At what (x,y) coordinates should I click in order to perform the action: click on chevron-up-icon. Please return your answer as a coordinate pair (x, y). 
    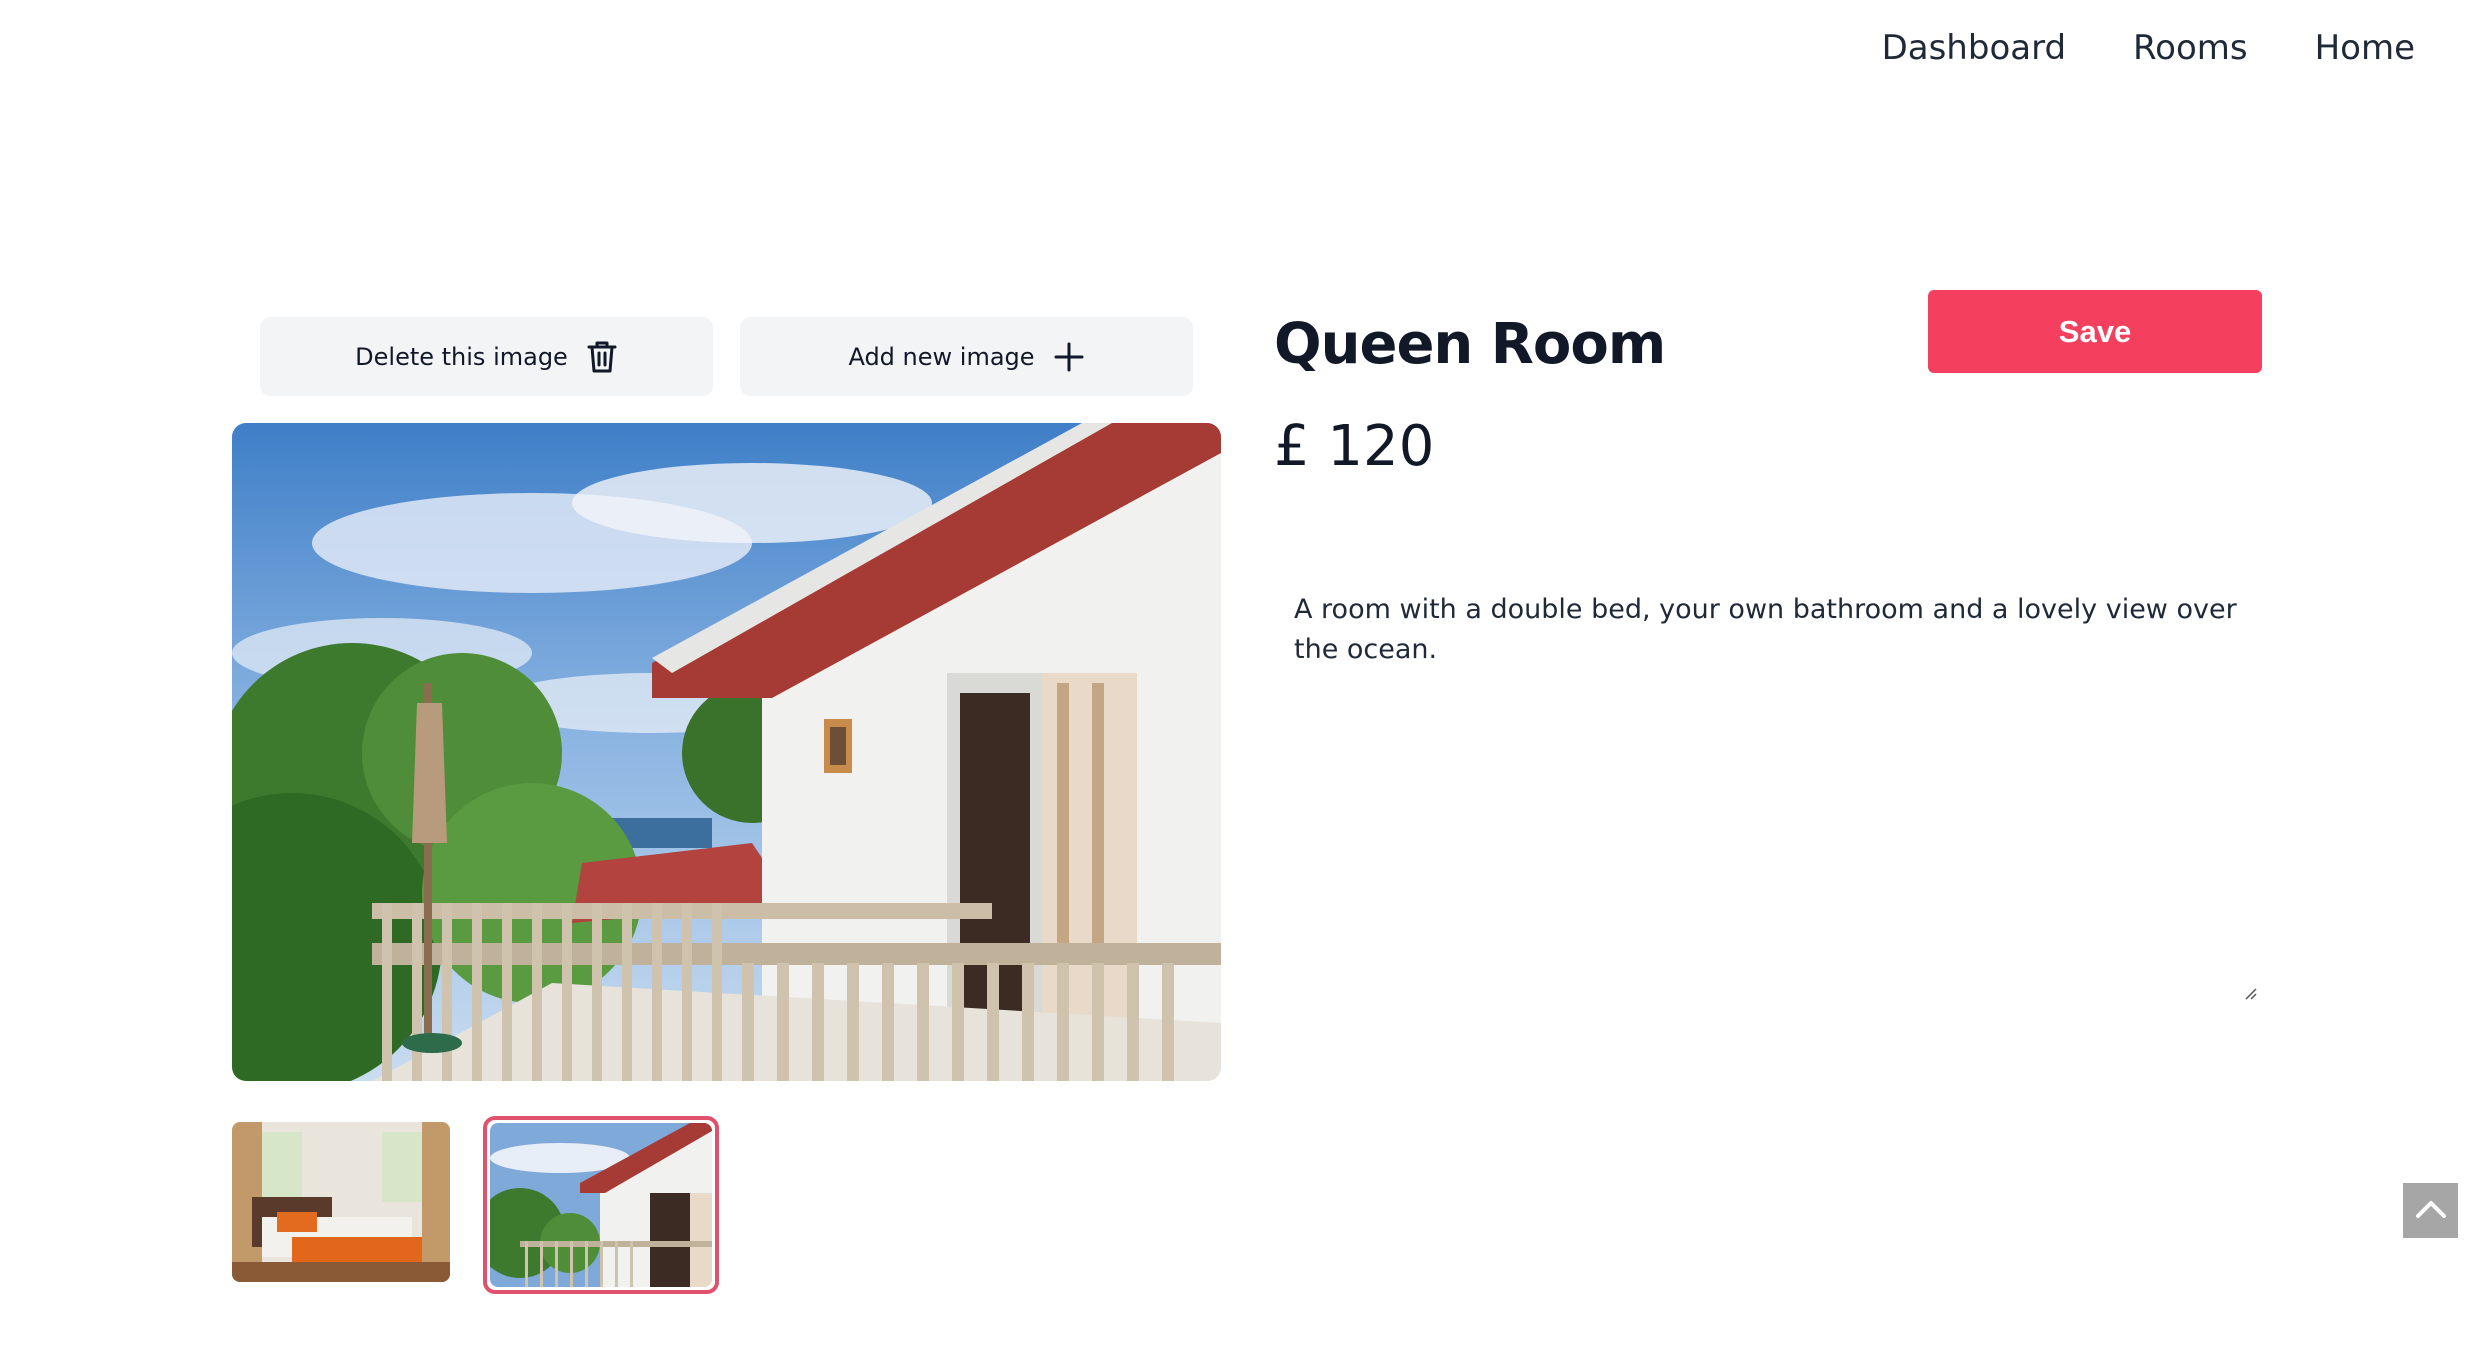
    Looking at the image, I should click on (2431, 1211).